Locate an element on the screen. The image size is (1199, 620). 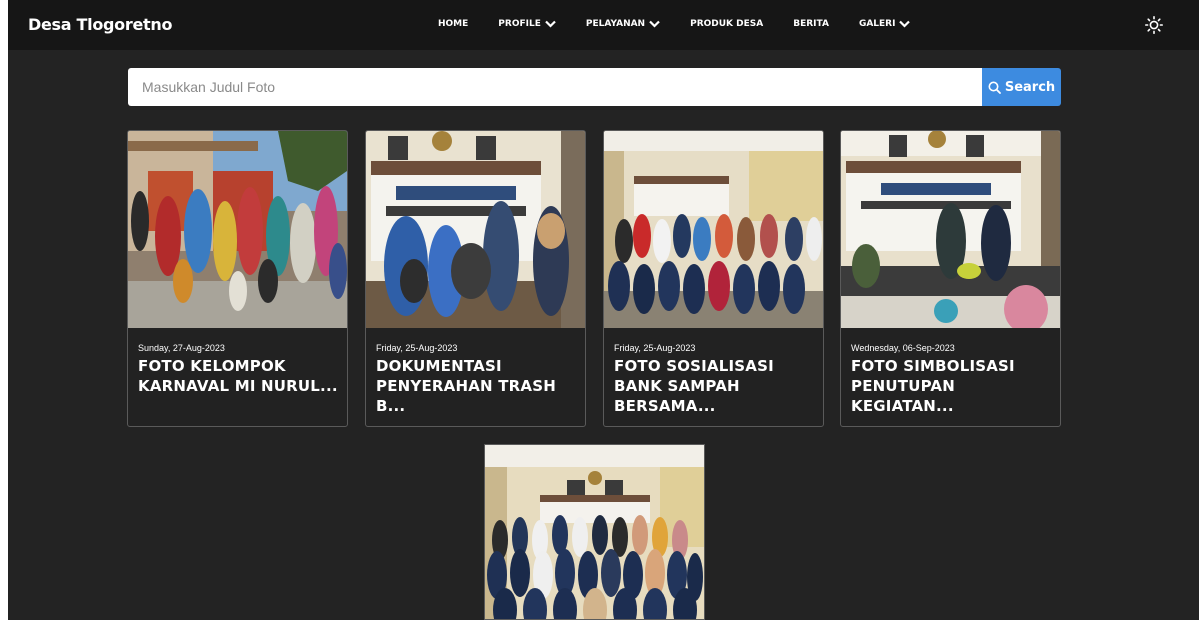
nav-item-pelayanan: PELAYANAN is located at coordinates (623, 24).